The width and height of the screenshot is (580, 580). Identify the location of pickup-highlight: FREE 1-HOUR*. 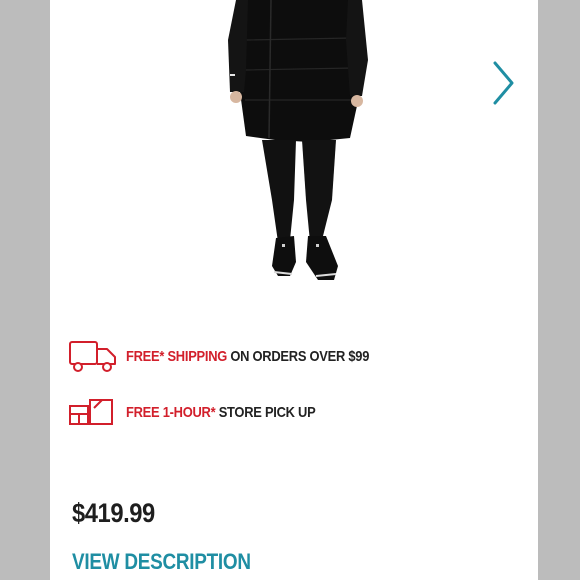
(171, 412).